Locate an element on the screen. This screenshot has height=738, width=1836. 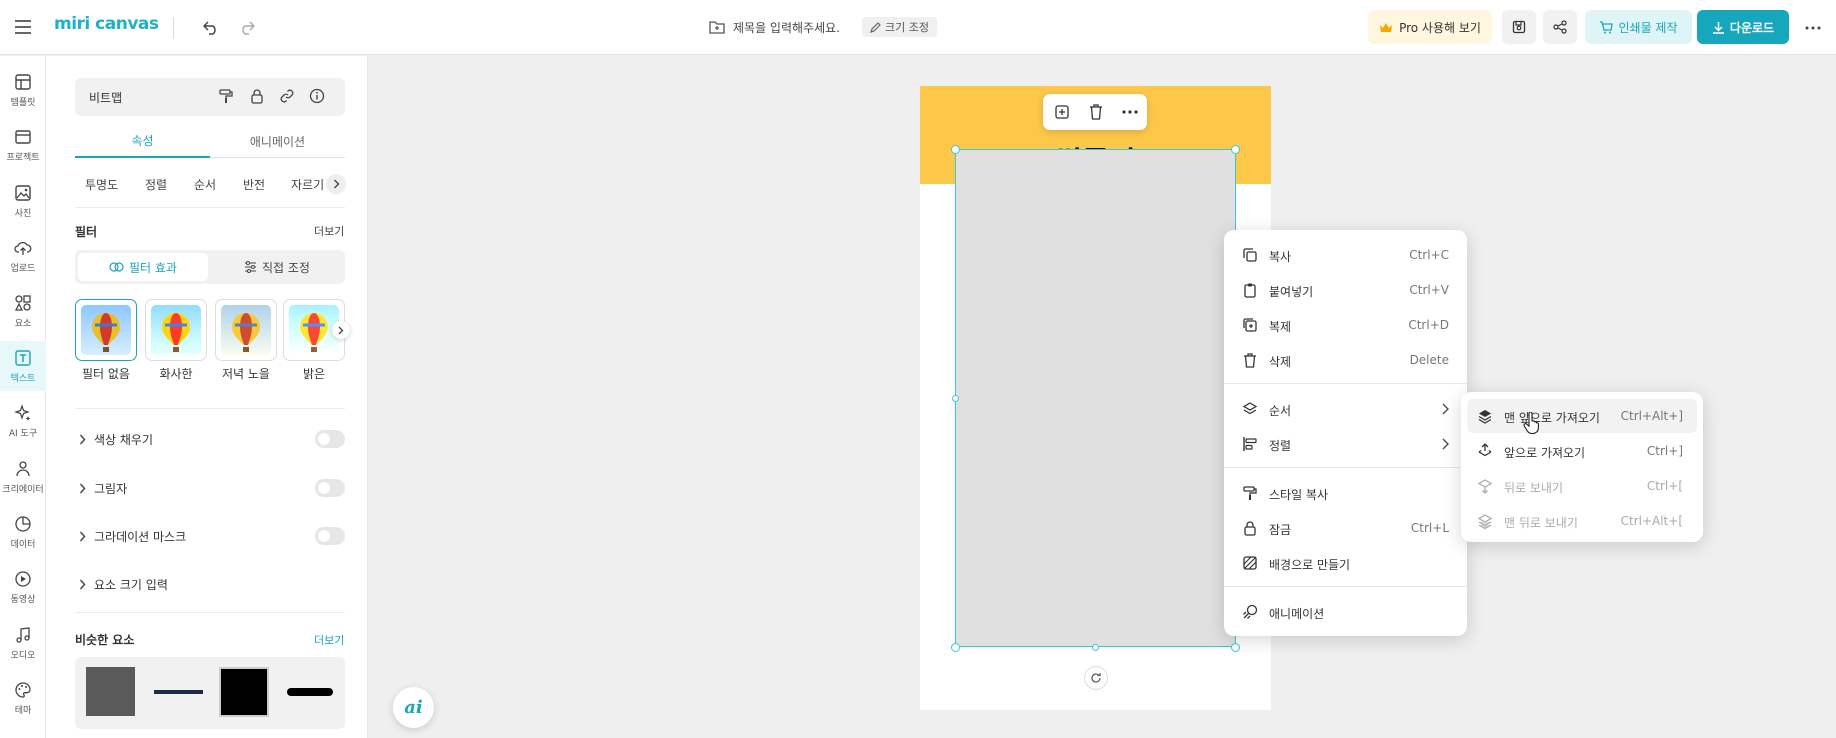
submenu-item-bring-forward: 앞으로 가져오기 Ctrl+] is located at coordinates (1582, 451).